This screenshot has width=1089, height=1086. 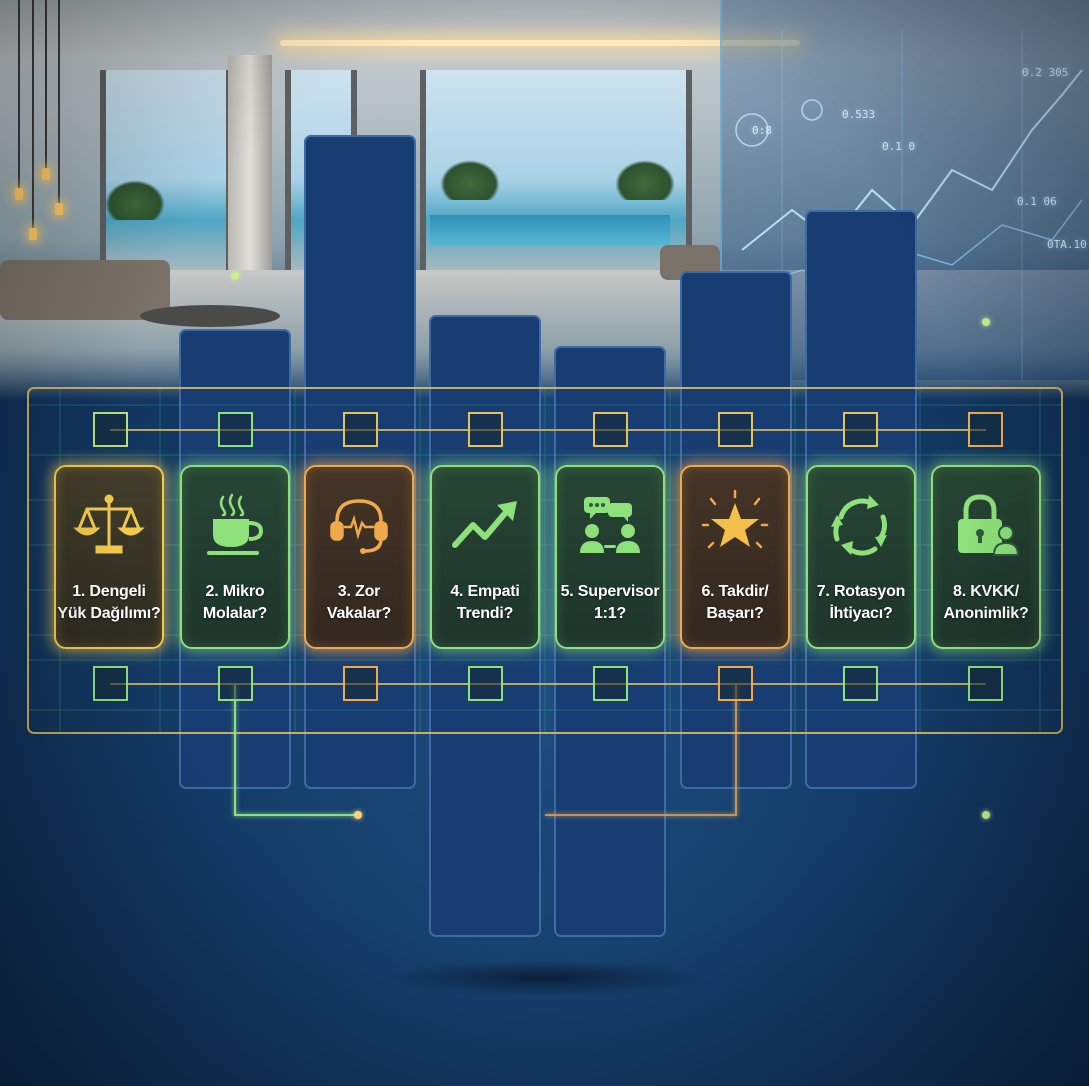 I want to click on step-title: Zor Vakalar?, so click(x=359, y=602).